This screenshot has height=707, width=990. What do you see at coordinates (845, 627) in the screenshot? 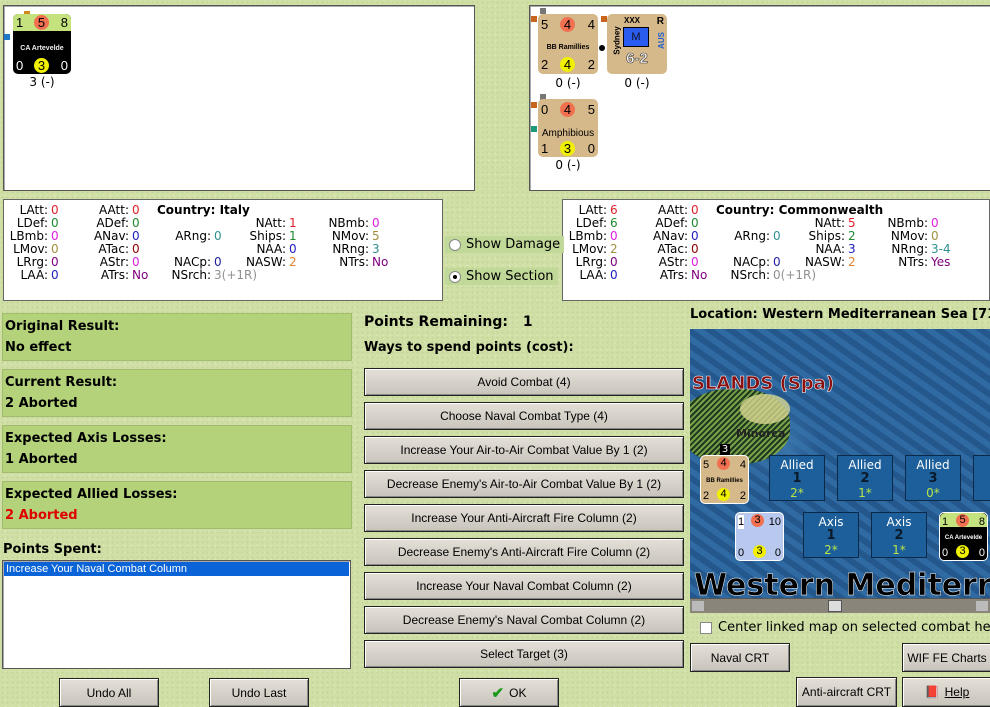
I see `center-map-checkbox: Center linked map on selected combat he` at bounding box center [845, 627].